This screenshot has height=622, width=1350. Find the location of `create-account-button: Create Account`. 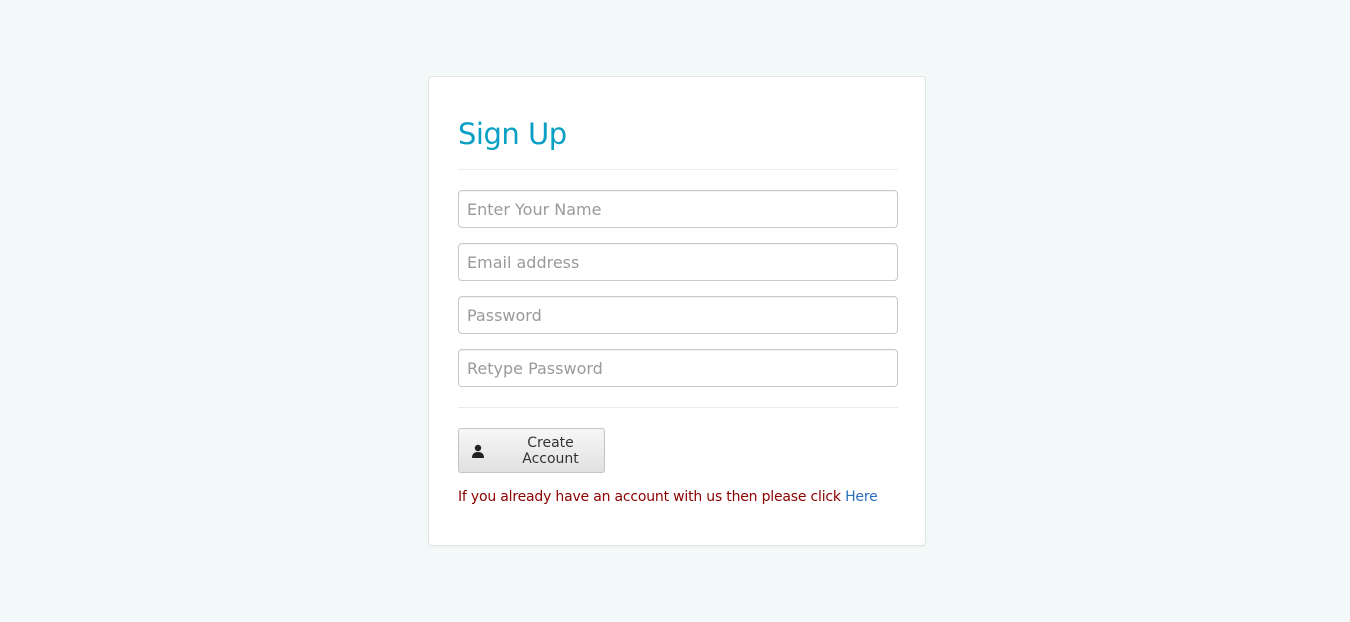

create-account-button: Create Account is located at coordinates (531, 450).